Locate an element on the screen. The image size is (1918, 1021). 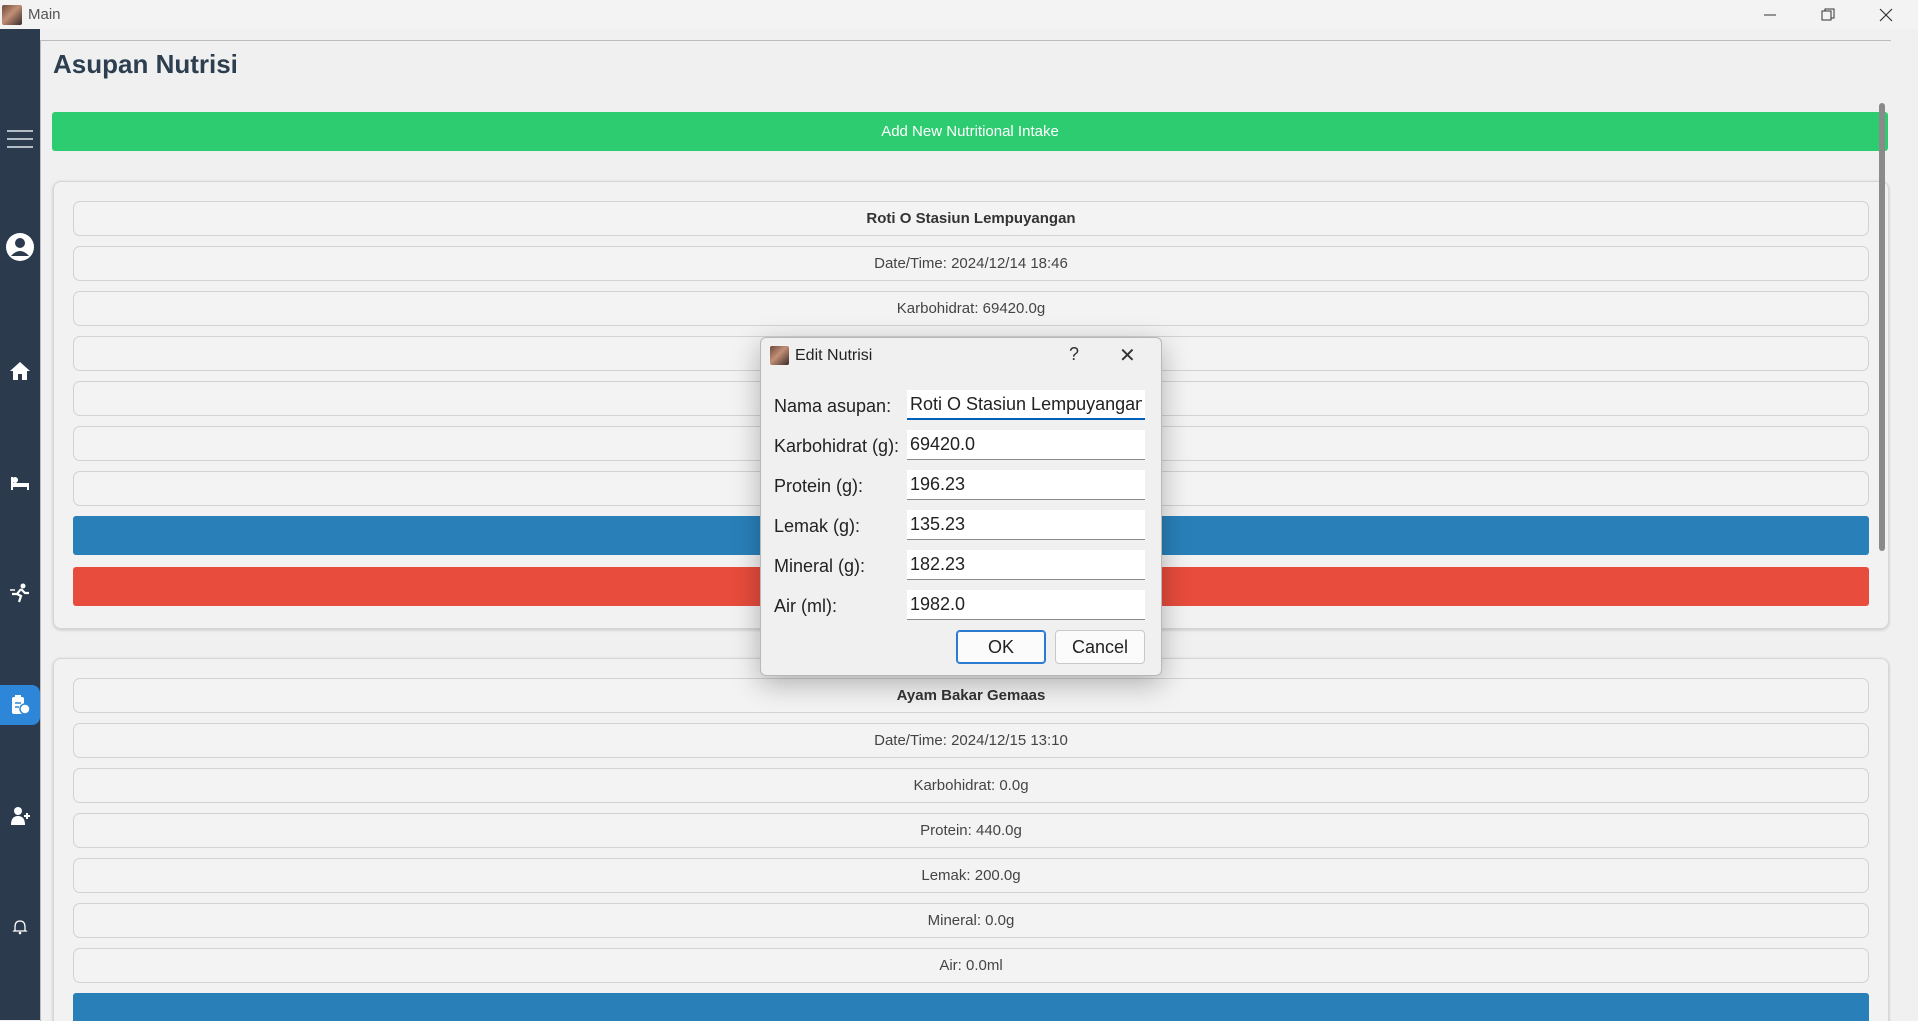
help-button: ? is located at coordinates (1074, 354).